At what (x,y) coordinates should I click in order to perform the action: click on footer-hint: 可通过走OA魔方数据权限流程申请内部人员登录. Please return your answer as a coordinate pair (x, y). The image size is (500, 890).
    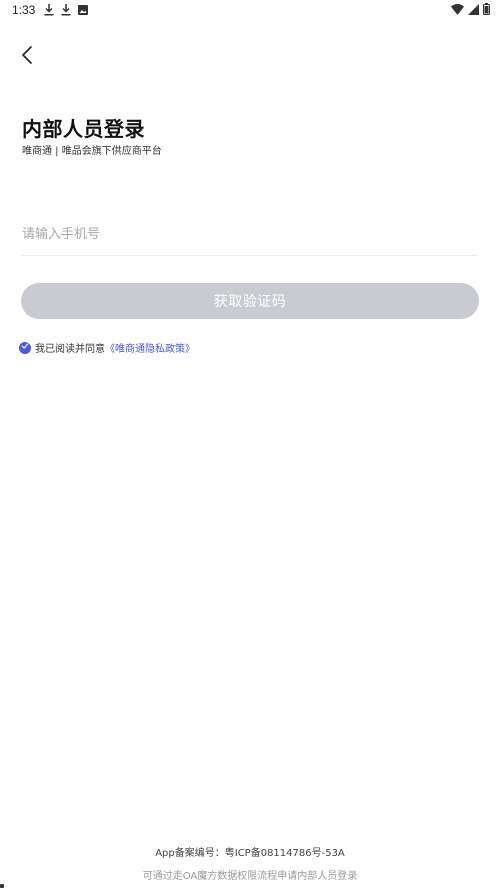
    Looking at the image, I should click on (250, 876).